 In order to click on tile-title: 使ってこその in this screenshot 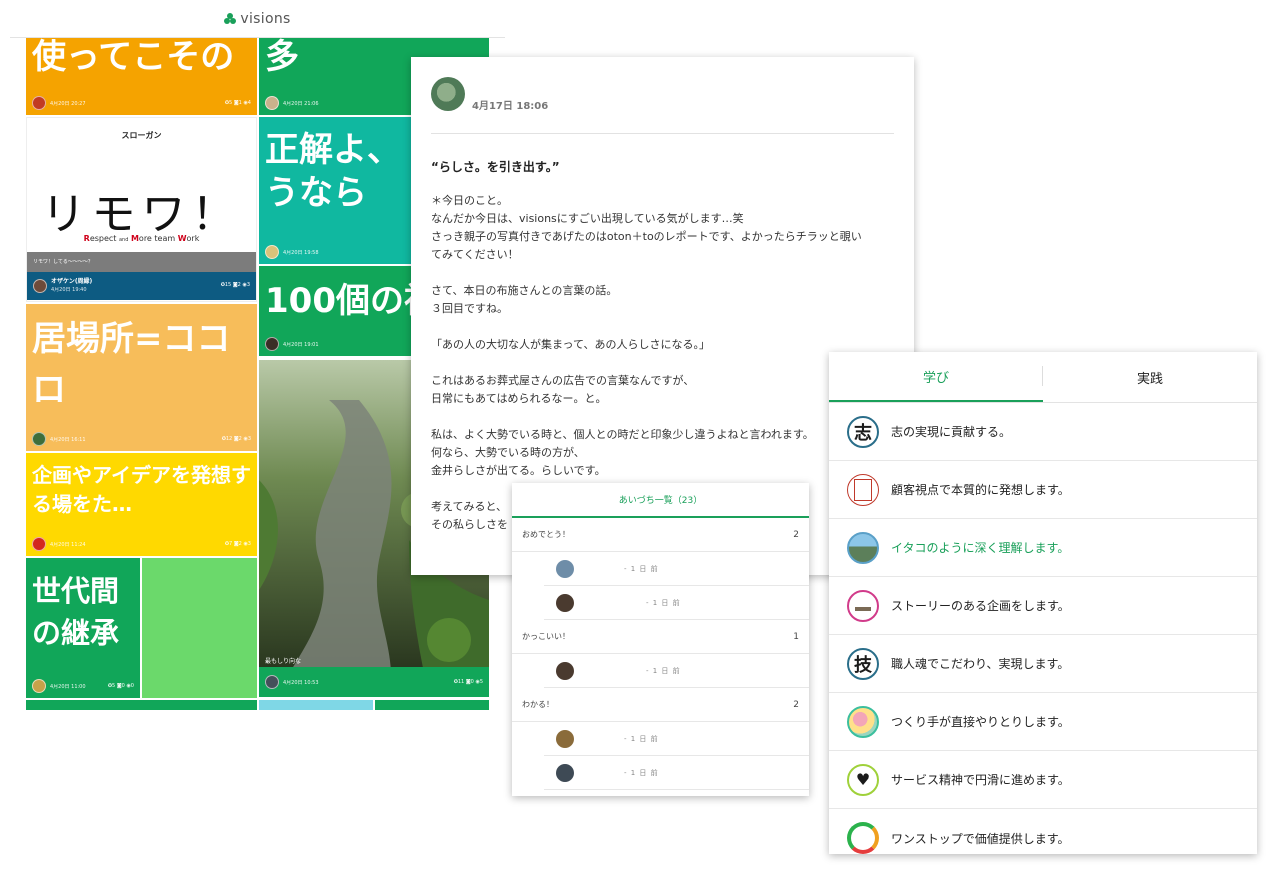, I will do `click(133, 57)`.